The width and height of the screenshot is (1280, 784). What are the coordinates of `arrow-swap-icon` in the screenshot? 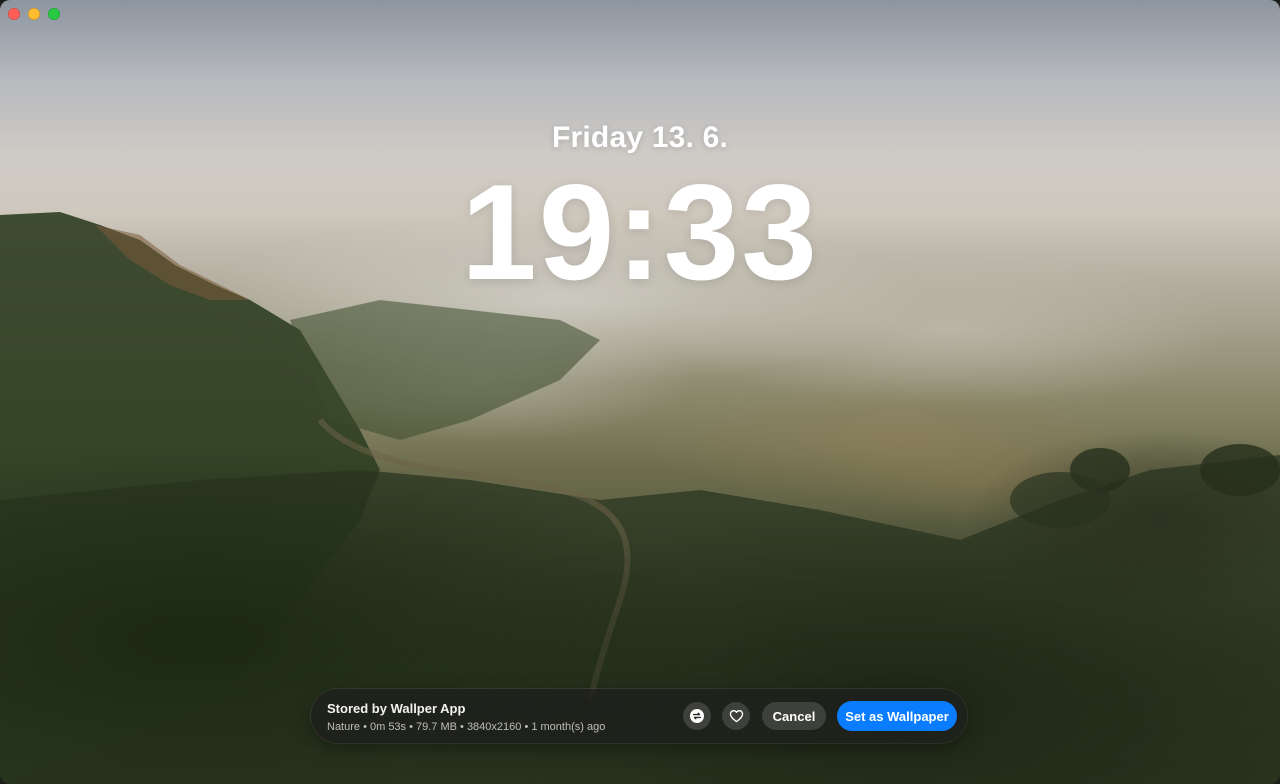 It's located at (697, 716).